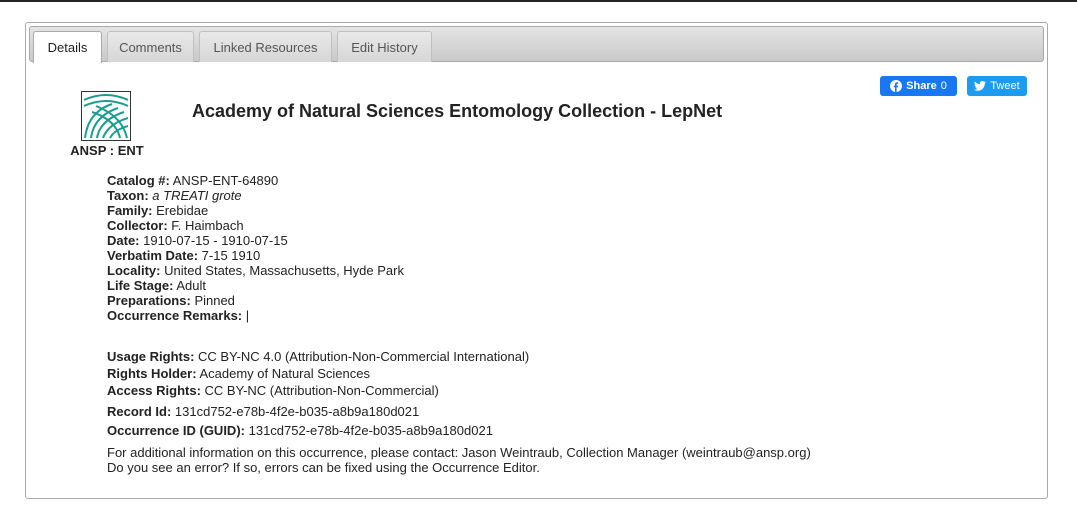  Describe the element at coordinates (265, 46) in the screenshot. I see `tab-linked-resources: Linked Resources` at that location.